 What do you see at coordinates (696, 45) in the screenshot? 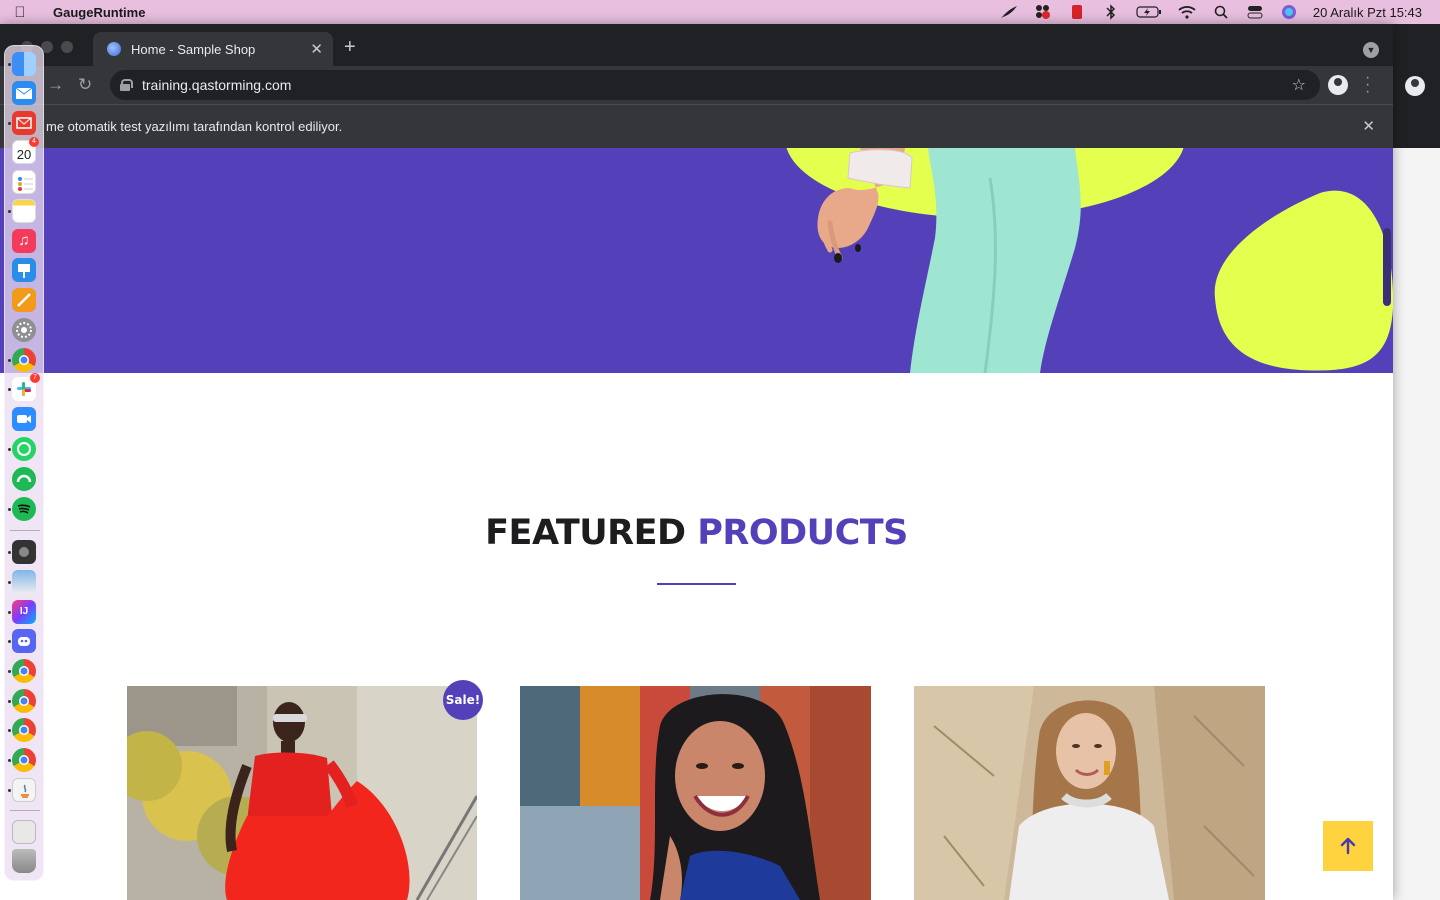
I see `tab-strip: Home - Sample Shop ✕ + ▼` at bounding box center [696, 45].